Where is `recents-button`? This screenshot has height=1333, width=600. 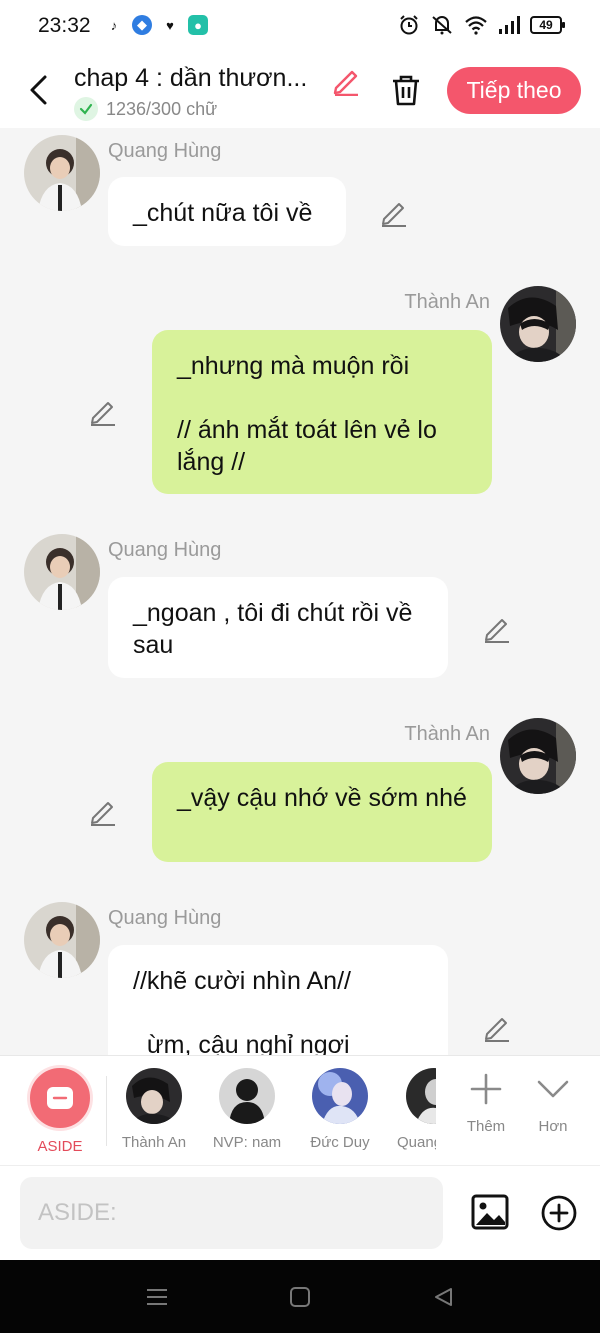
recents-button is located at coordinates (157, 1297).